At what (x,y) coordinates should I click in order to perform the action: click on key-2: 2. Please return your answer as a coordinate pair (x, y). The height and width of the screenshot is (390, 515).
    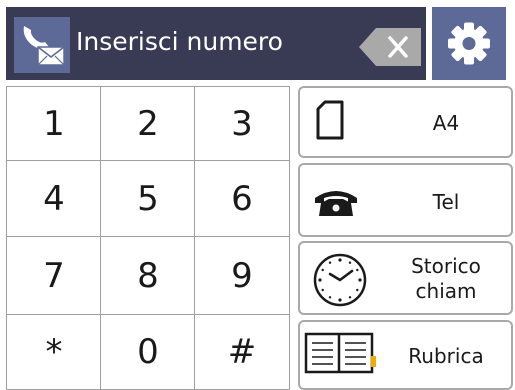
    Looking at the image, I should click on (148, 124).